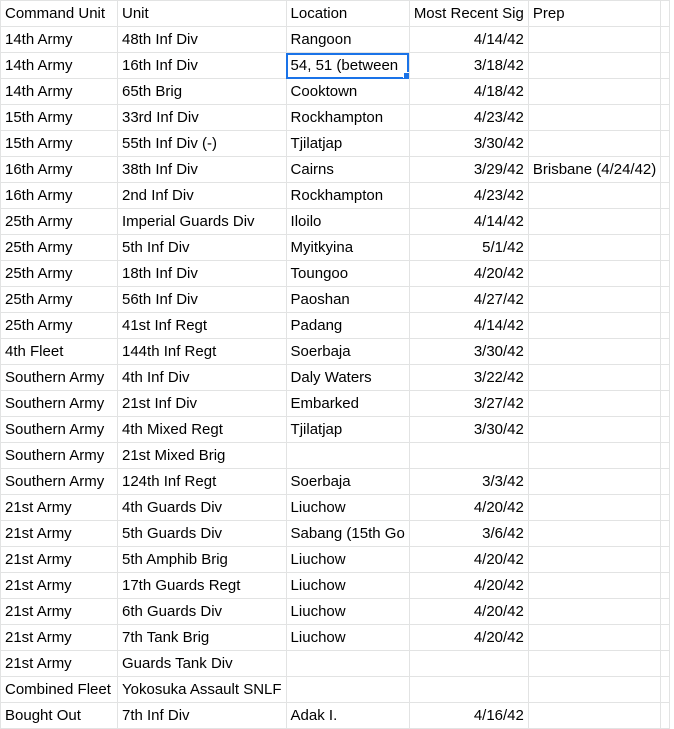  Describe the element at coordinates (347, 273) in the screenshot. I see `cell-location: Toungoo` at that location.